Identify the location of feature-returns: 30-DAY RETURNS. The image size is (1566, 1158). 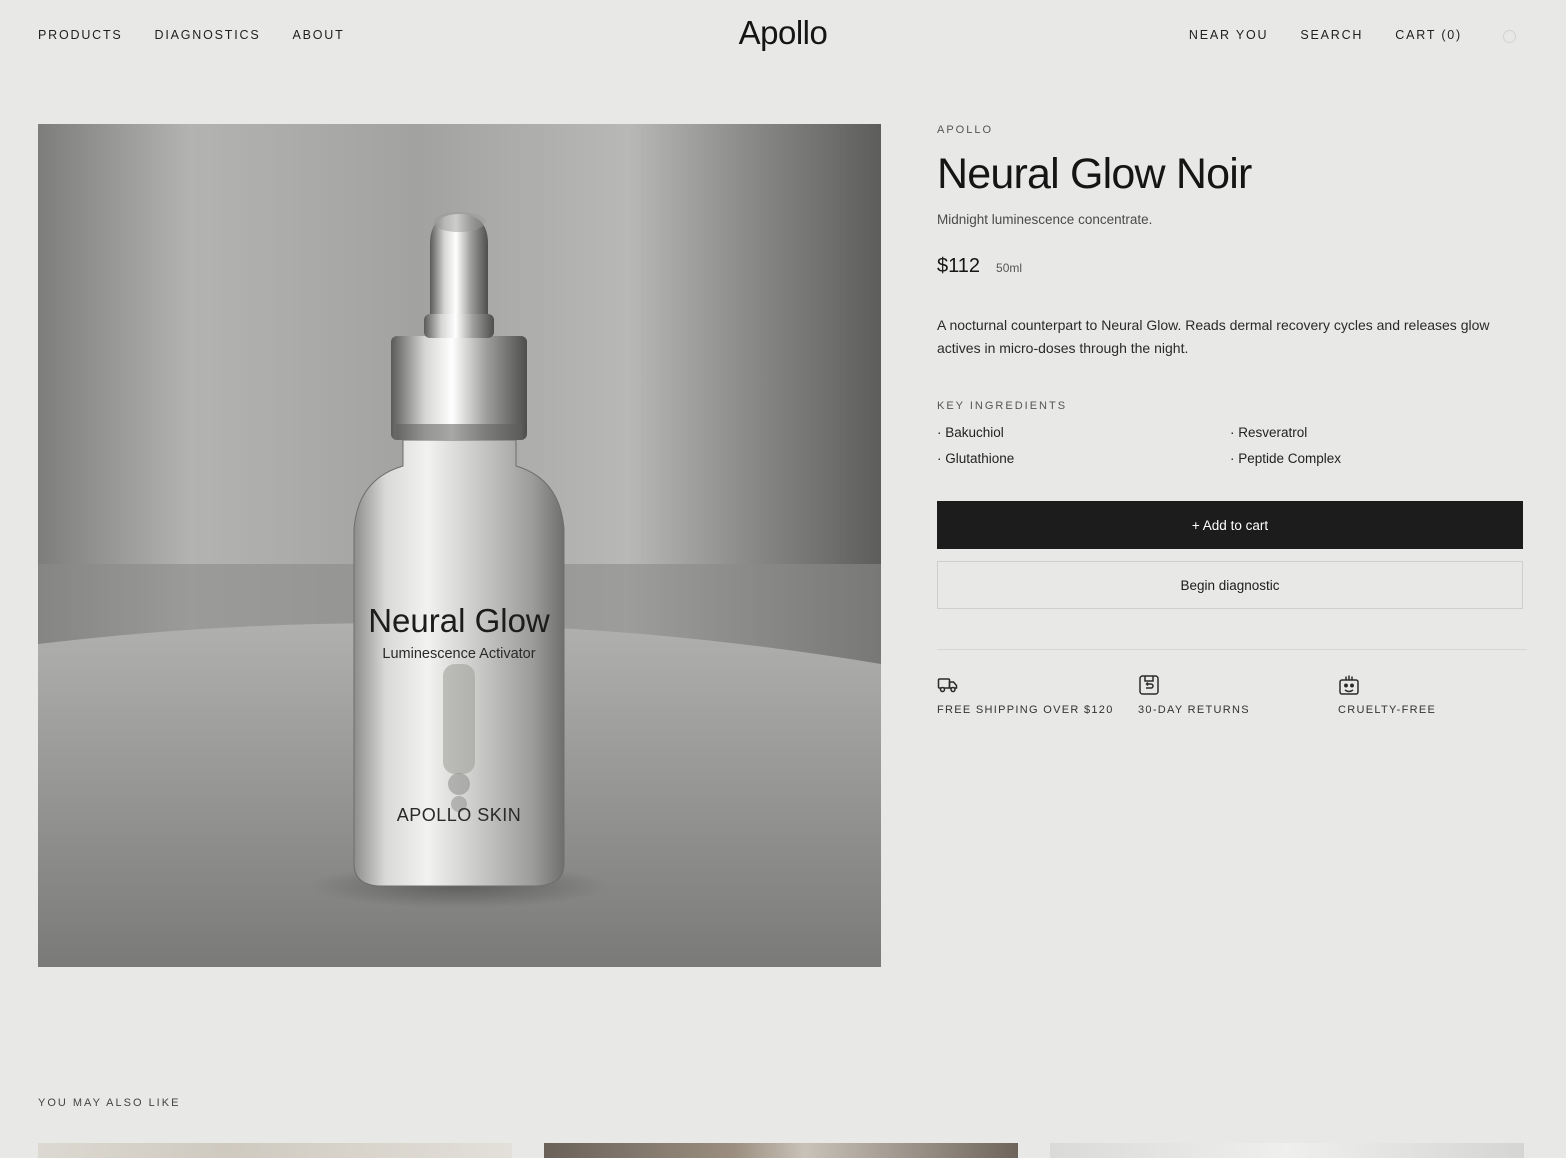
(1238, 695).